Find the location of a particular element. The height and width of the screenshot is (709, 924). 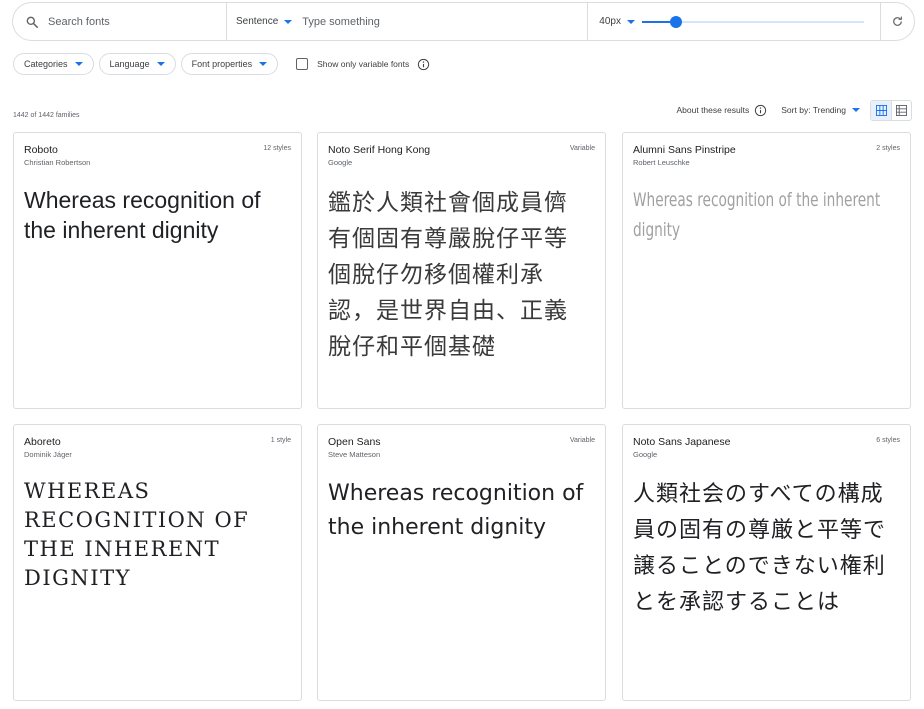

sort-label: Sort by: Trending is located at coordinates (813, 110).